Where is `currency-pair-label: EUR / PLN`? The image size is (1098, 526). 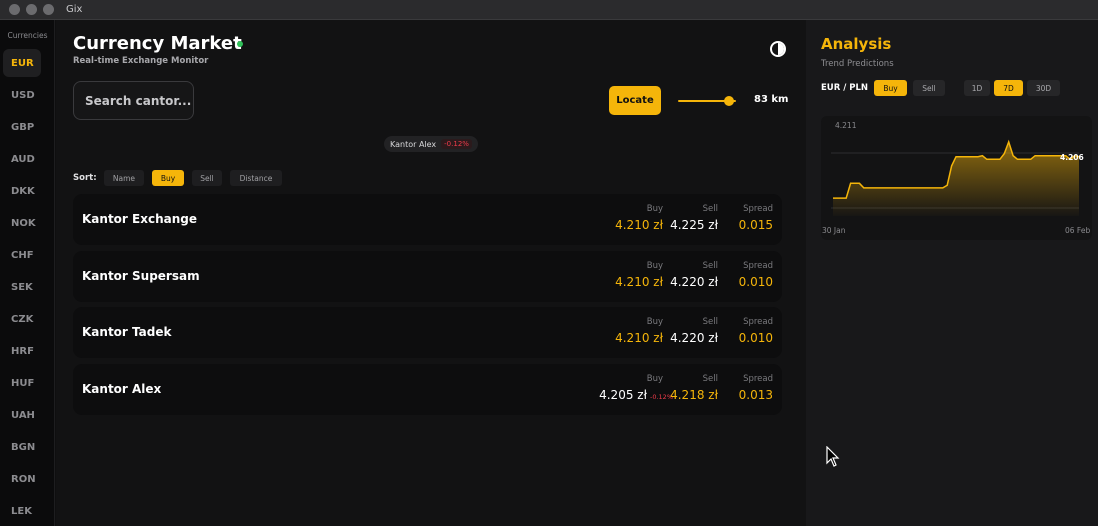
currency-pair-label: EUR / PLN is located at coordinates (845, 88).